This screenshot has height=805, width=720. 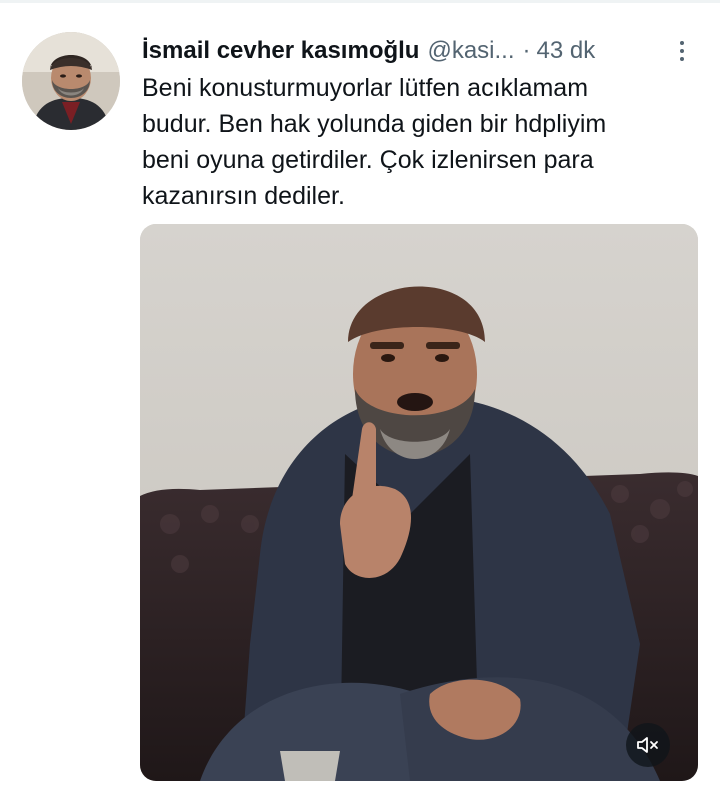 I want to click on tweet-header: İsmail cevher kasımoğlu @kasi... · 43 dk, so click(x=412, y=51).